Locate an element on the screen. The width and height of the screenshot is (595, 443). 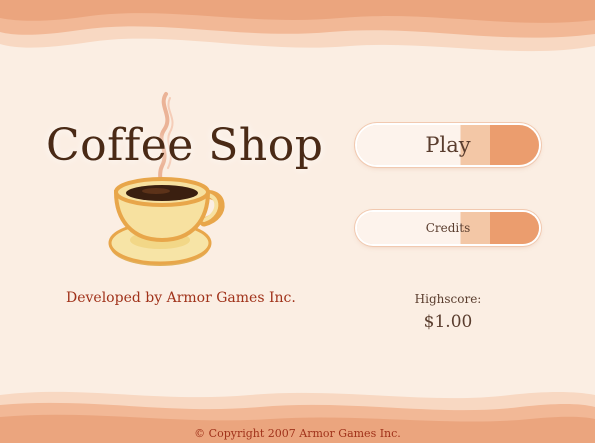
coffee-cup-icon is located at coordinates (169, 183).